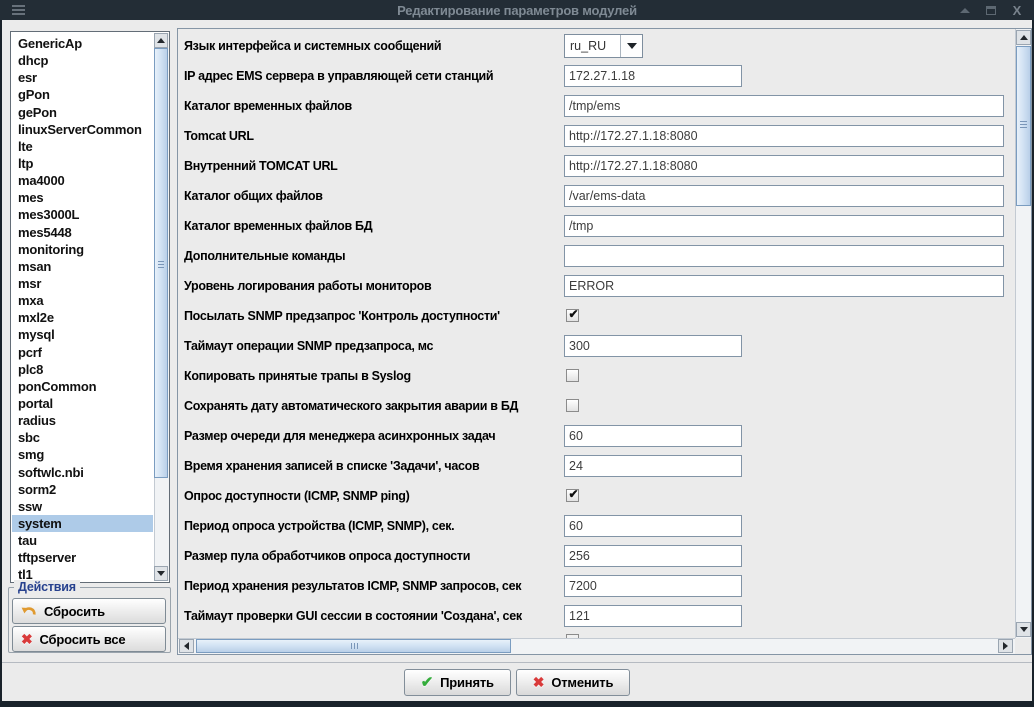  I want to click on list-item: mysql, so click(82, 334).